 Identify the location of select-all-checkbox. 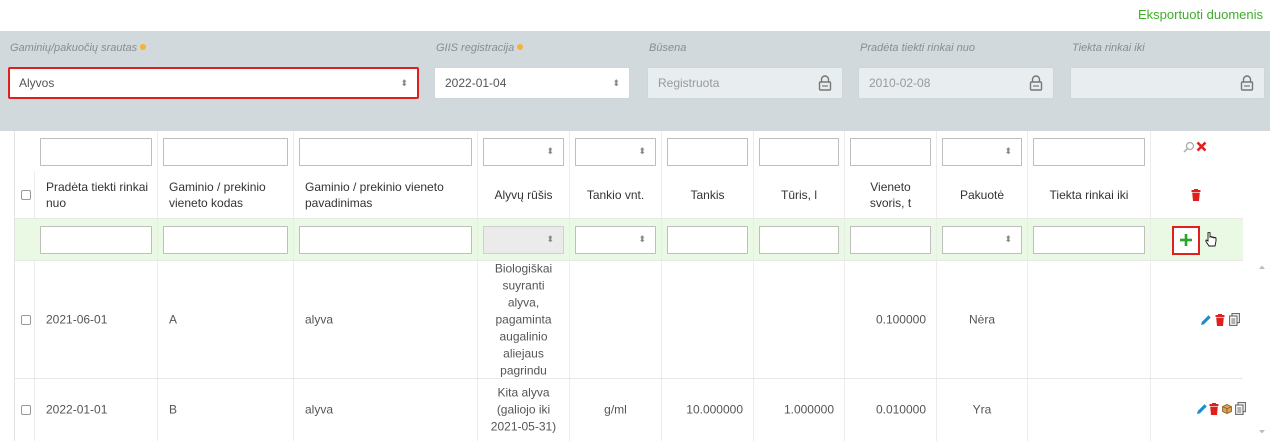
(26, 194).